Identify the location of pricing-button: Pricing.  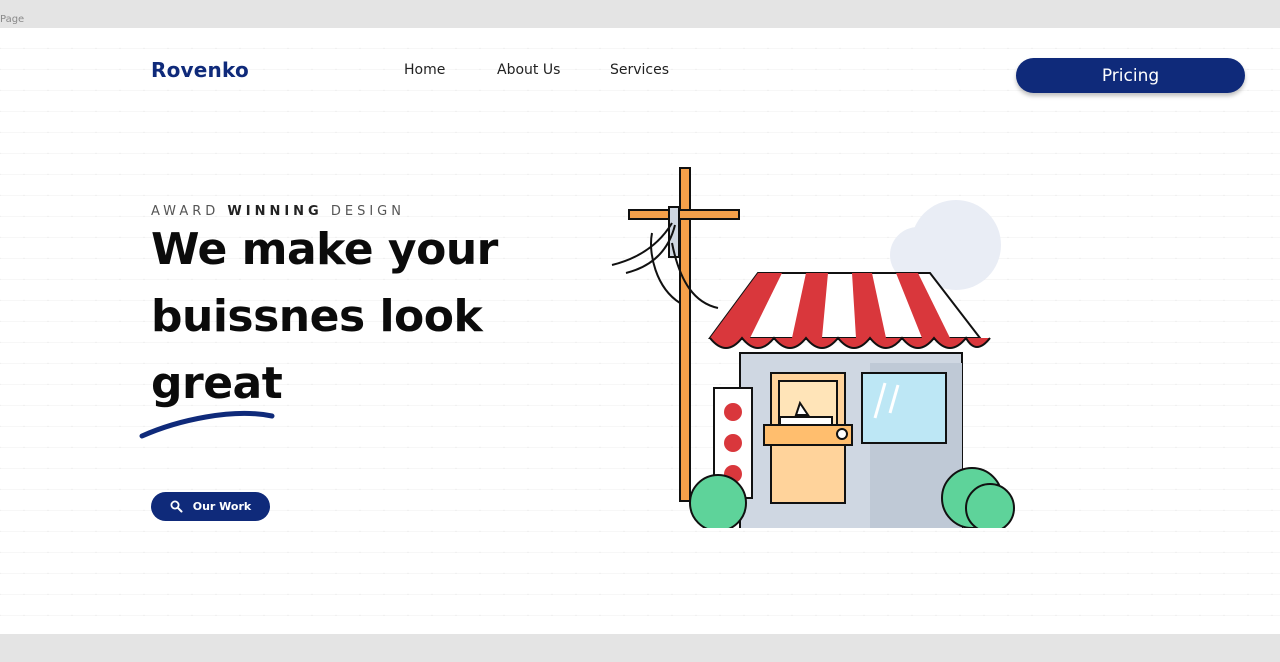
(1130, 75).